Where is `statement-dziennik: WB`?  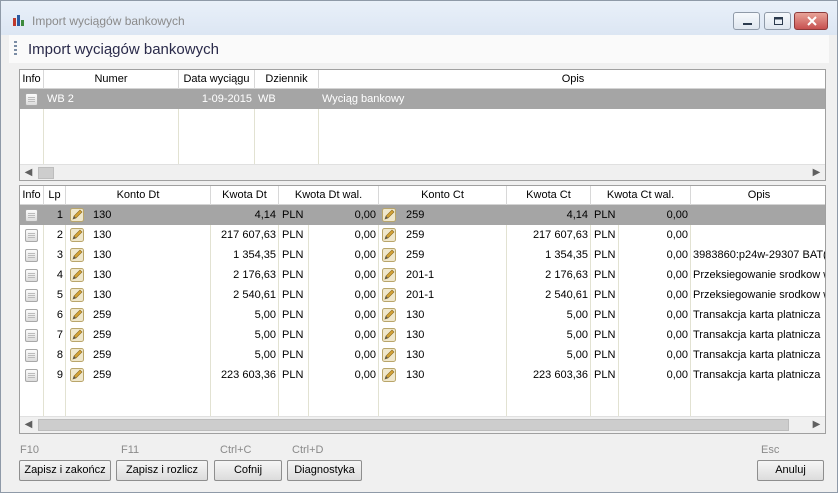
statement-dziennik: WB is located at coordinates (267, 99).